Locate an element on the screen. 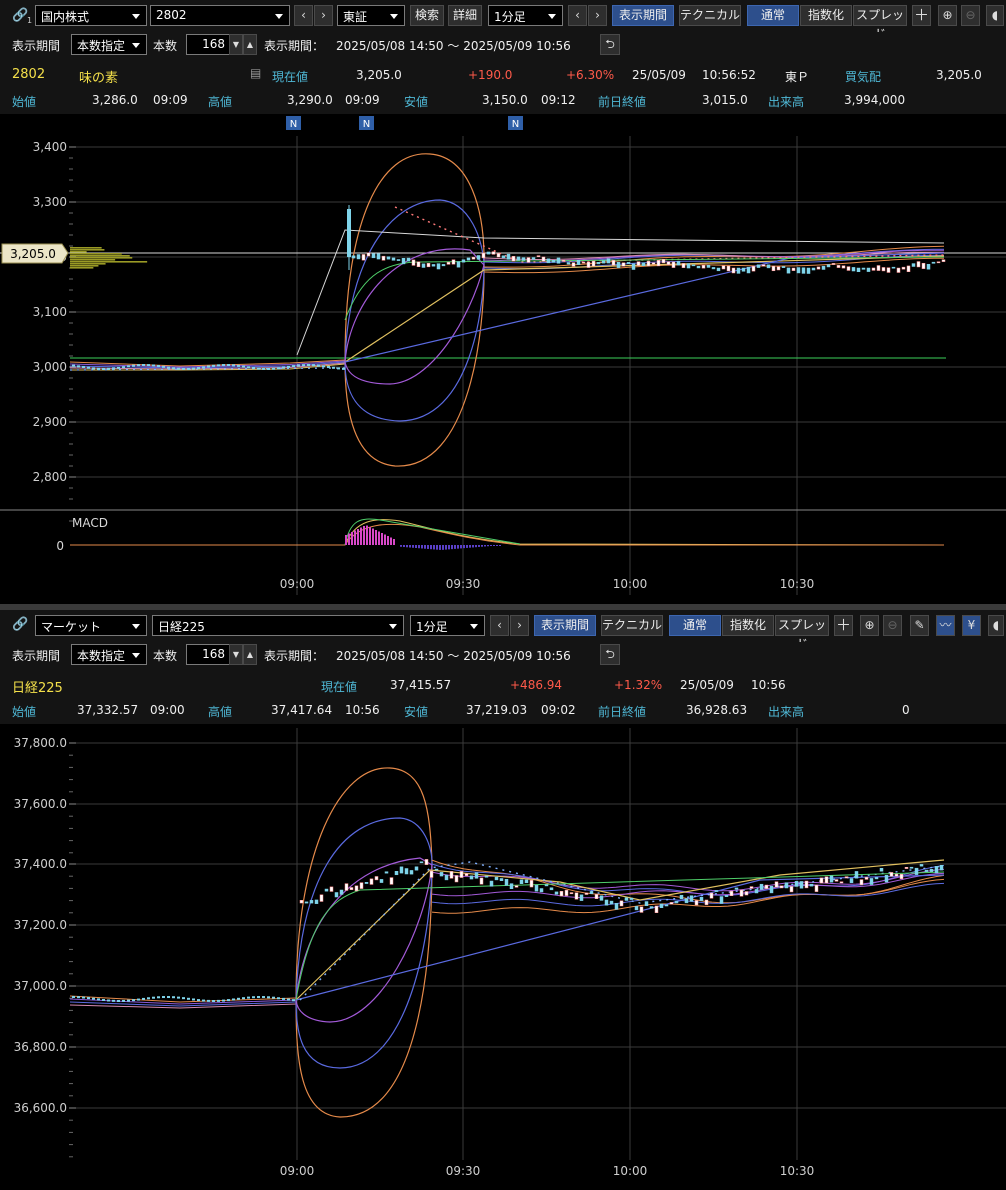 This screenshot has width=1006, height=1190. pencil-icon: ✎ is located at coordinates (919, 625).